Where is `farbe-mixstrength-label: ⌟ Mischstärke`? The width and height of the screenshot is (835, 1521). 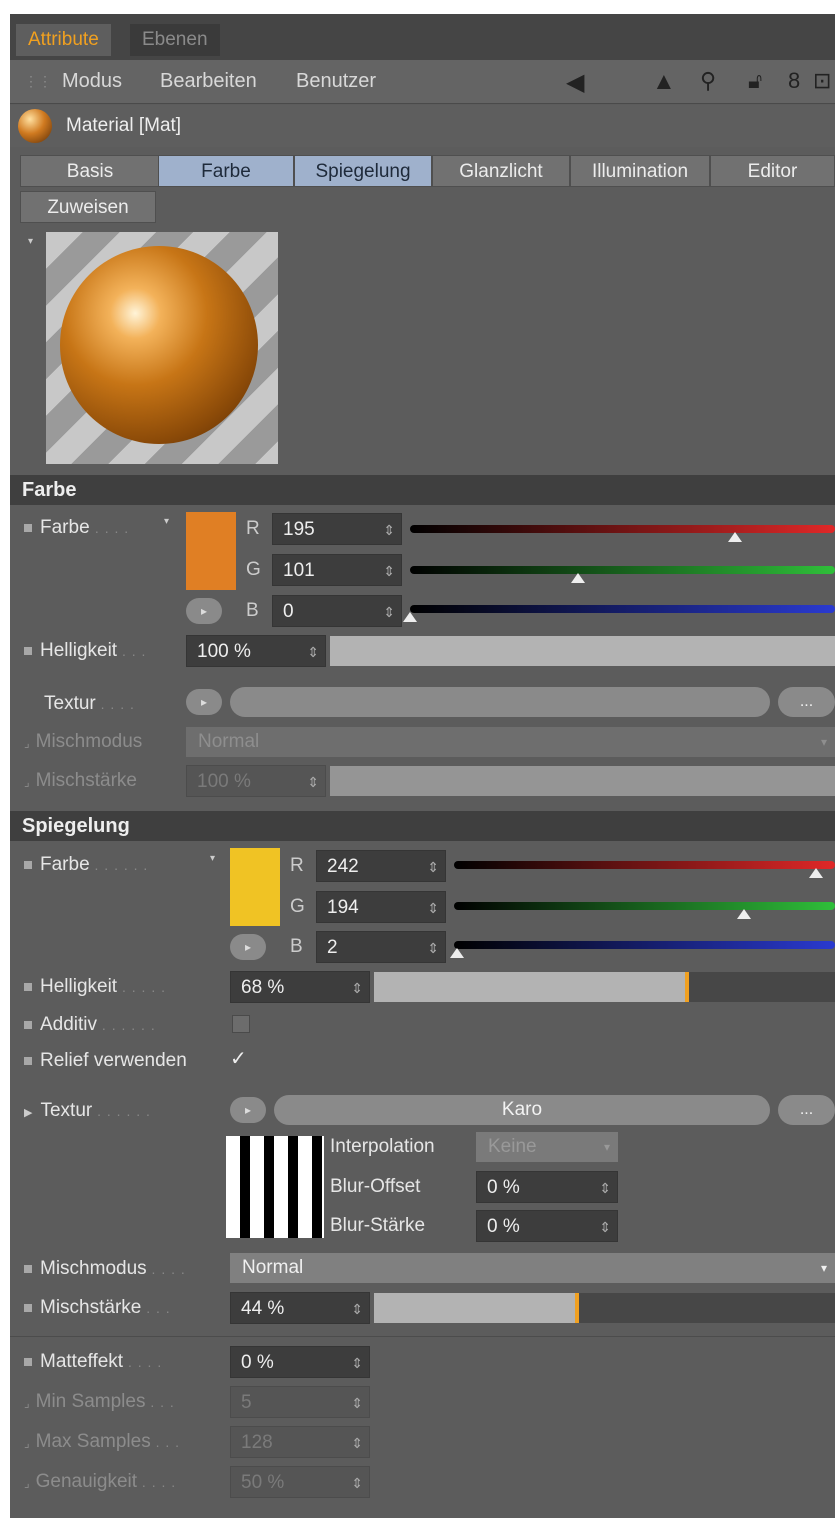
farbe-mixstrength-label: ⌟ Mischstärke is located at coordinates (80, 780).